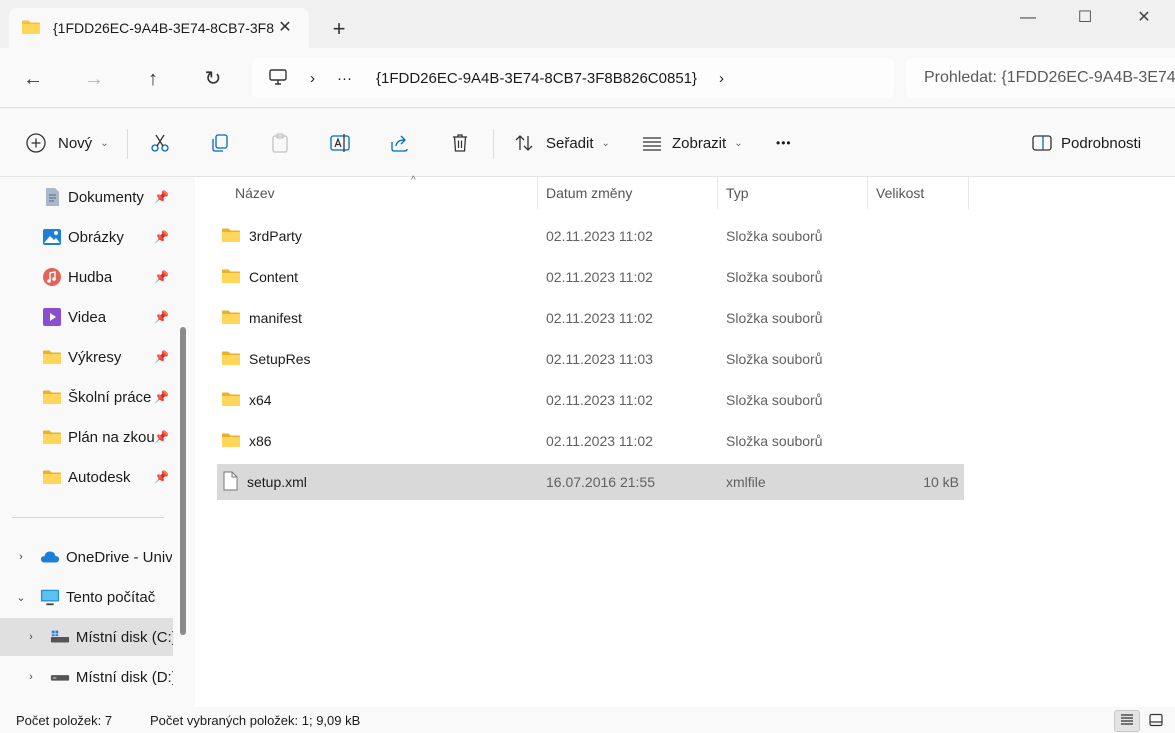 This screenshot has height=733, width=1175. Describe the element at coordinates (590, 482) in the screenshot. I see `table-row: setup.xml 16.07.2016 21:55 xmlfile 10 kB` at that location.